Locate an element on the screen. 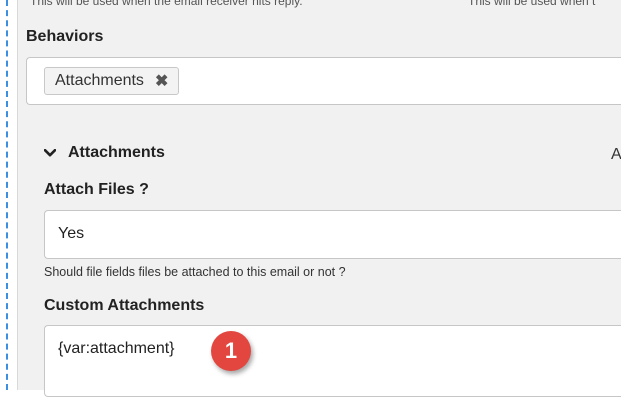 The image size is (621, 397). chevron-down-icon is located at coordinates (50, 153).